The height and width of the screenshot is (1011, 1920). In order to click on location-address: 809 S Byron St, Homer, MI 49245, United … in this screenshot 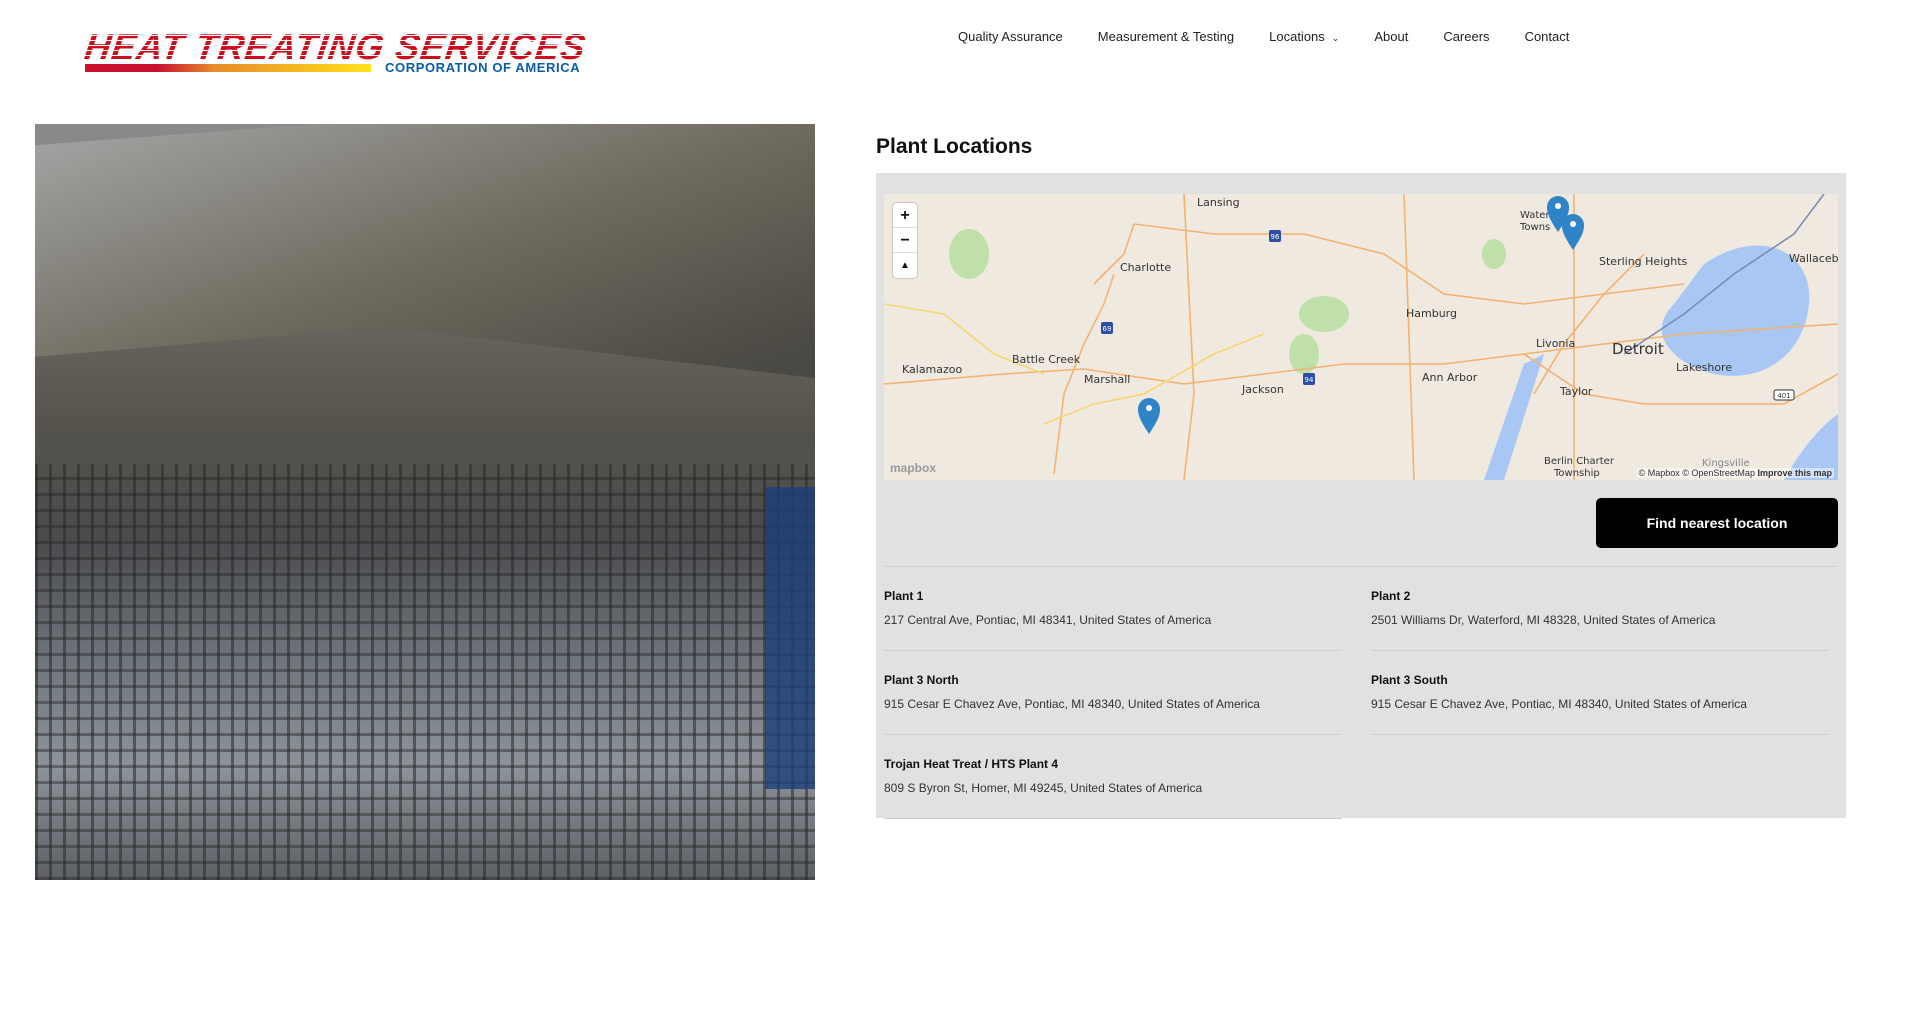, I will do `click(1043, 788)`.